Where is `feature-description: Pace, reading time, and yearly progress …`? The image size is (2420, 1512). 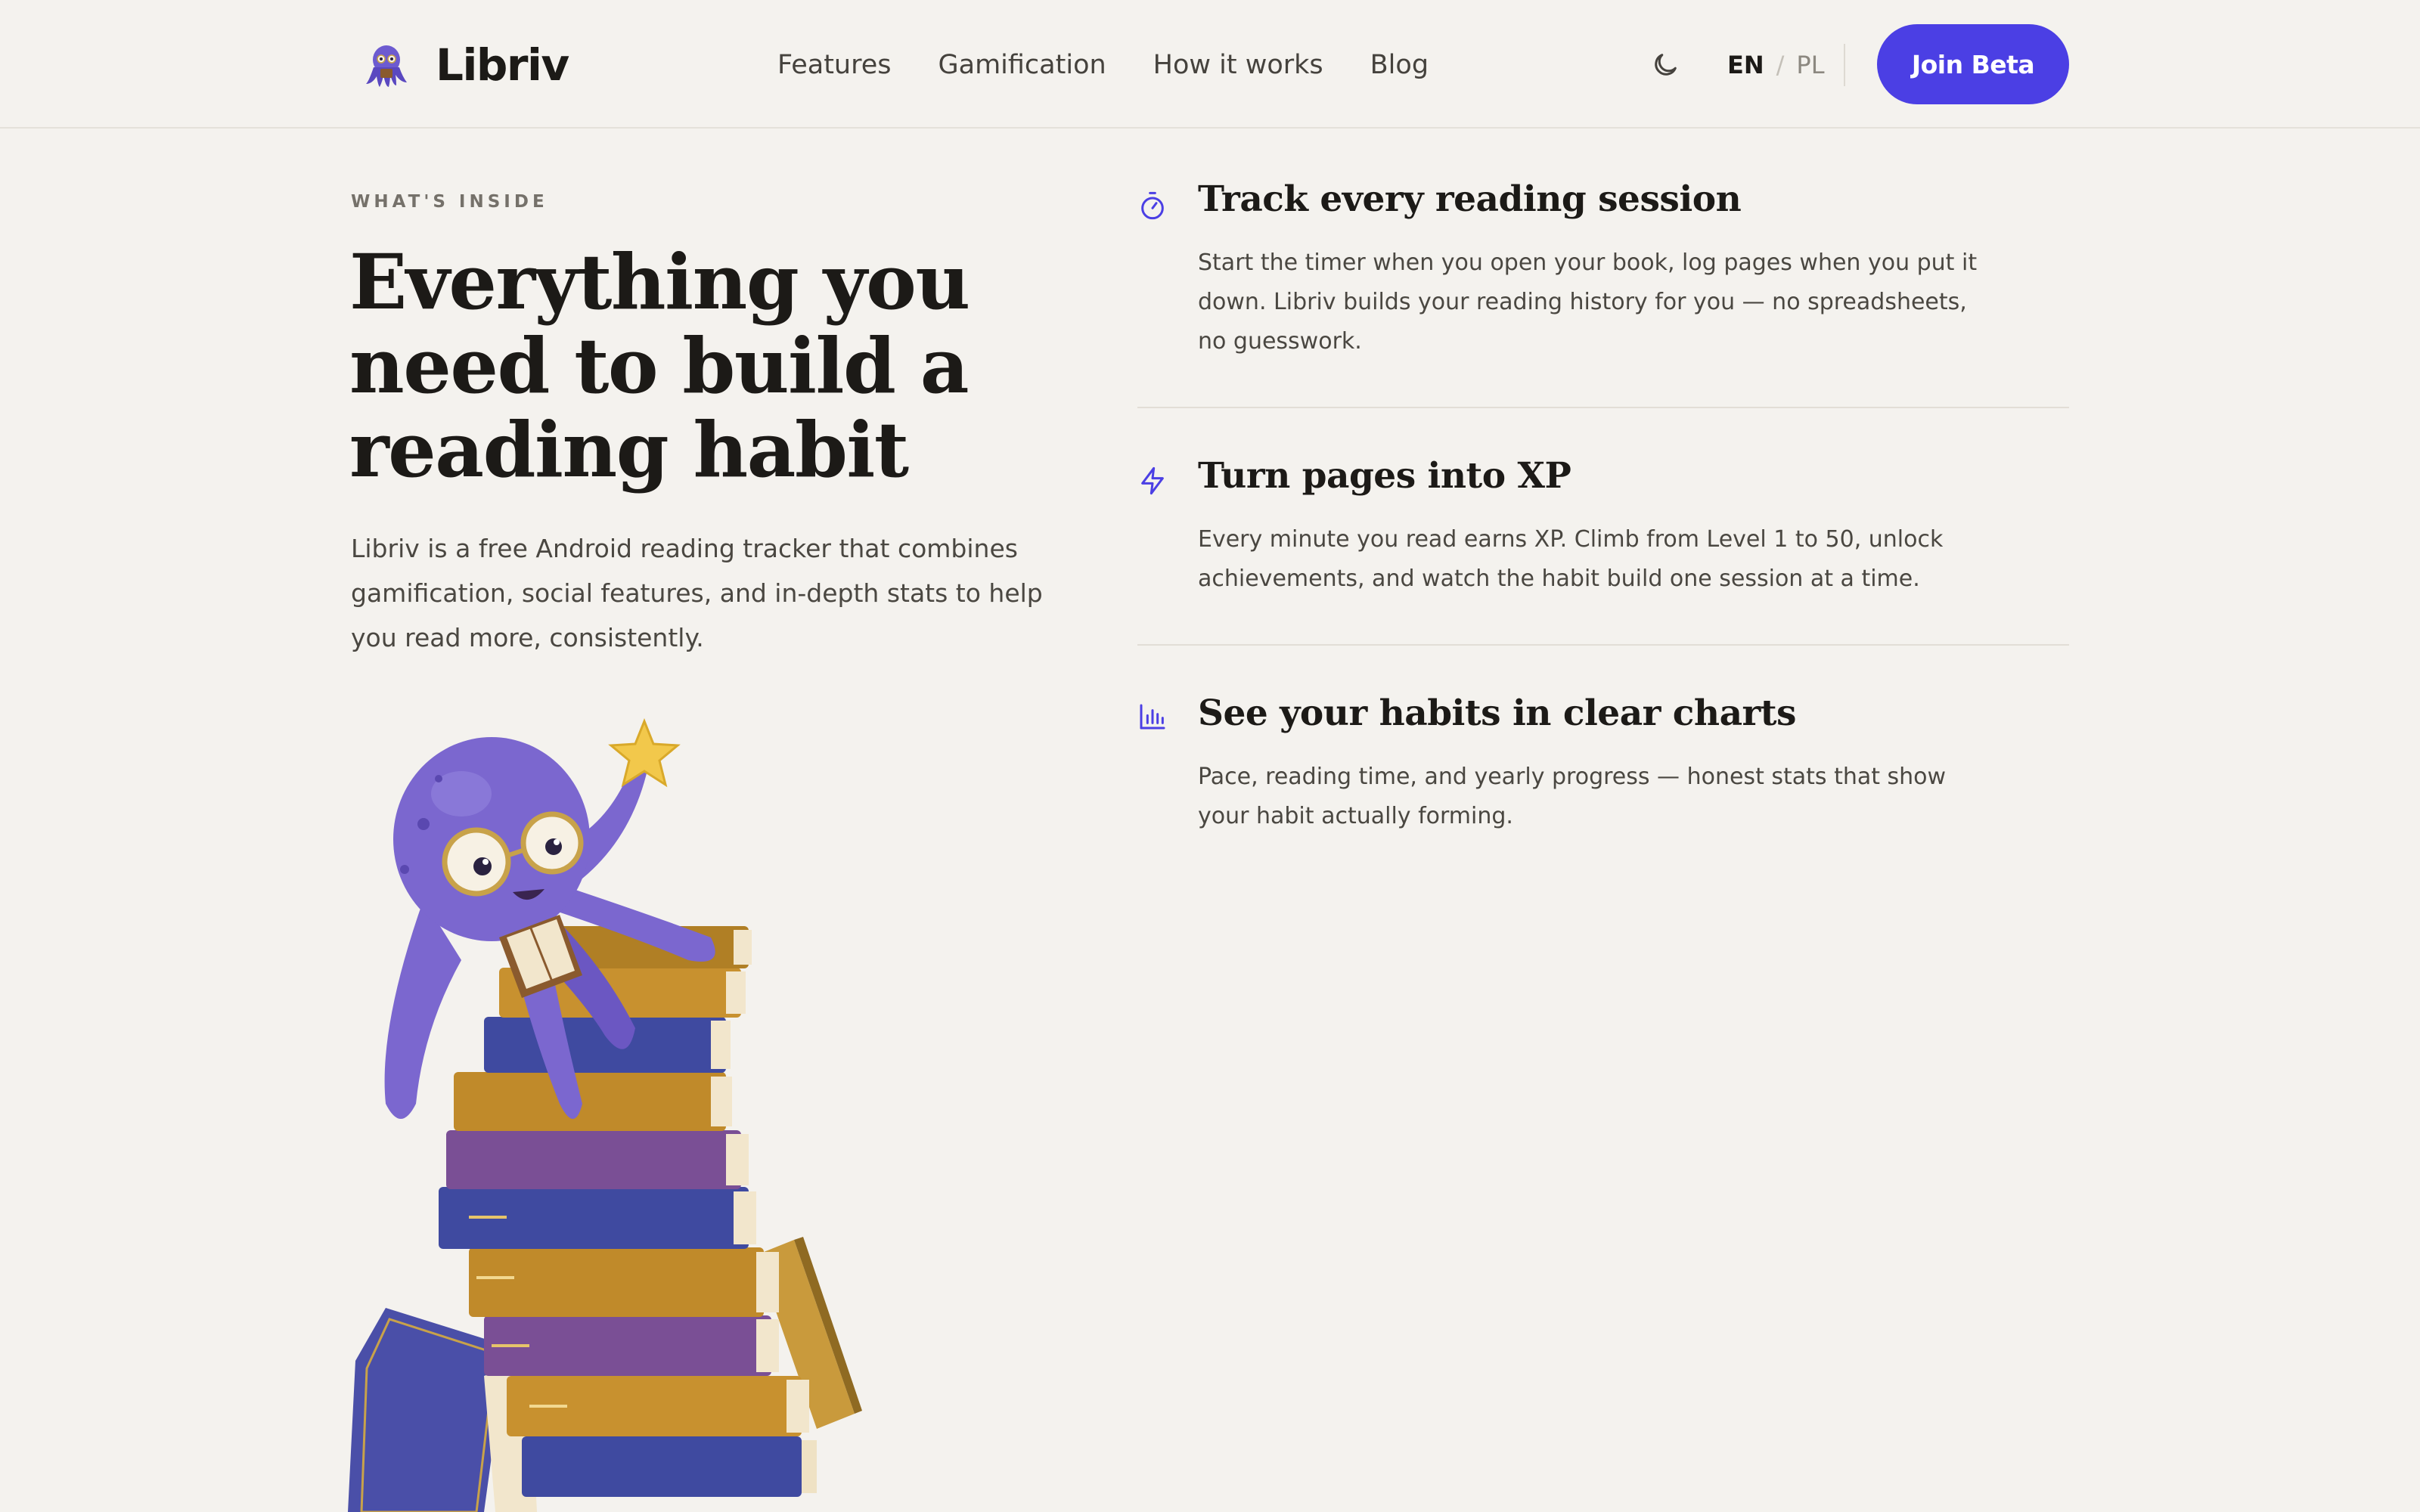
feature-description: Pace, reading time, and yearly progress … is located at coordinates (1572, 797).